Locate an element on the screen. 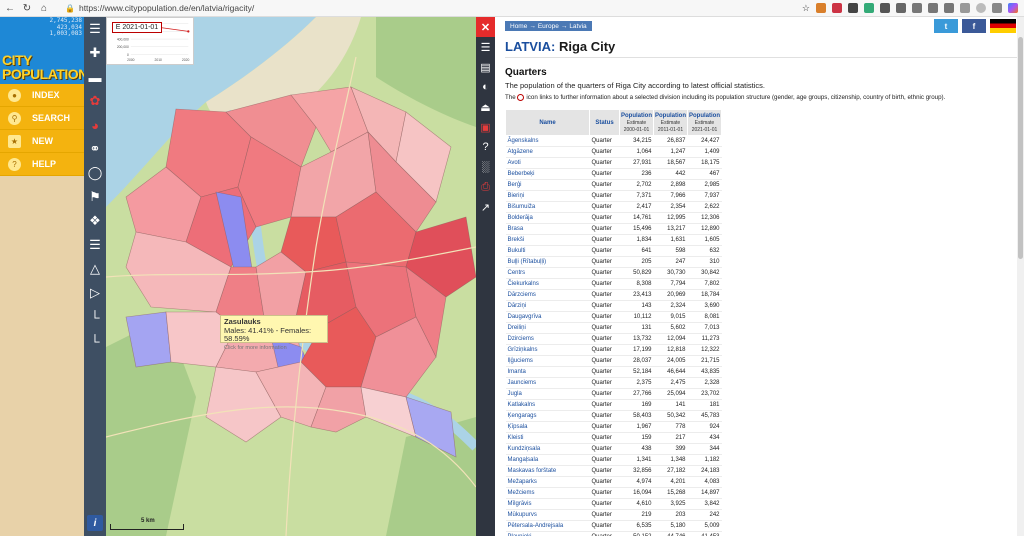  bicycle-icon: ⚭ is located at coordinates (95, 149).